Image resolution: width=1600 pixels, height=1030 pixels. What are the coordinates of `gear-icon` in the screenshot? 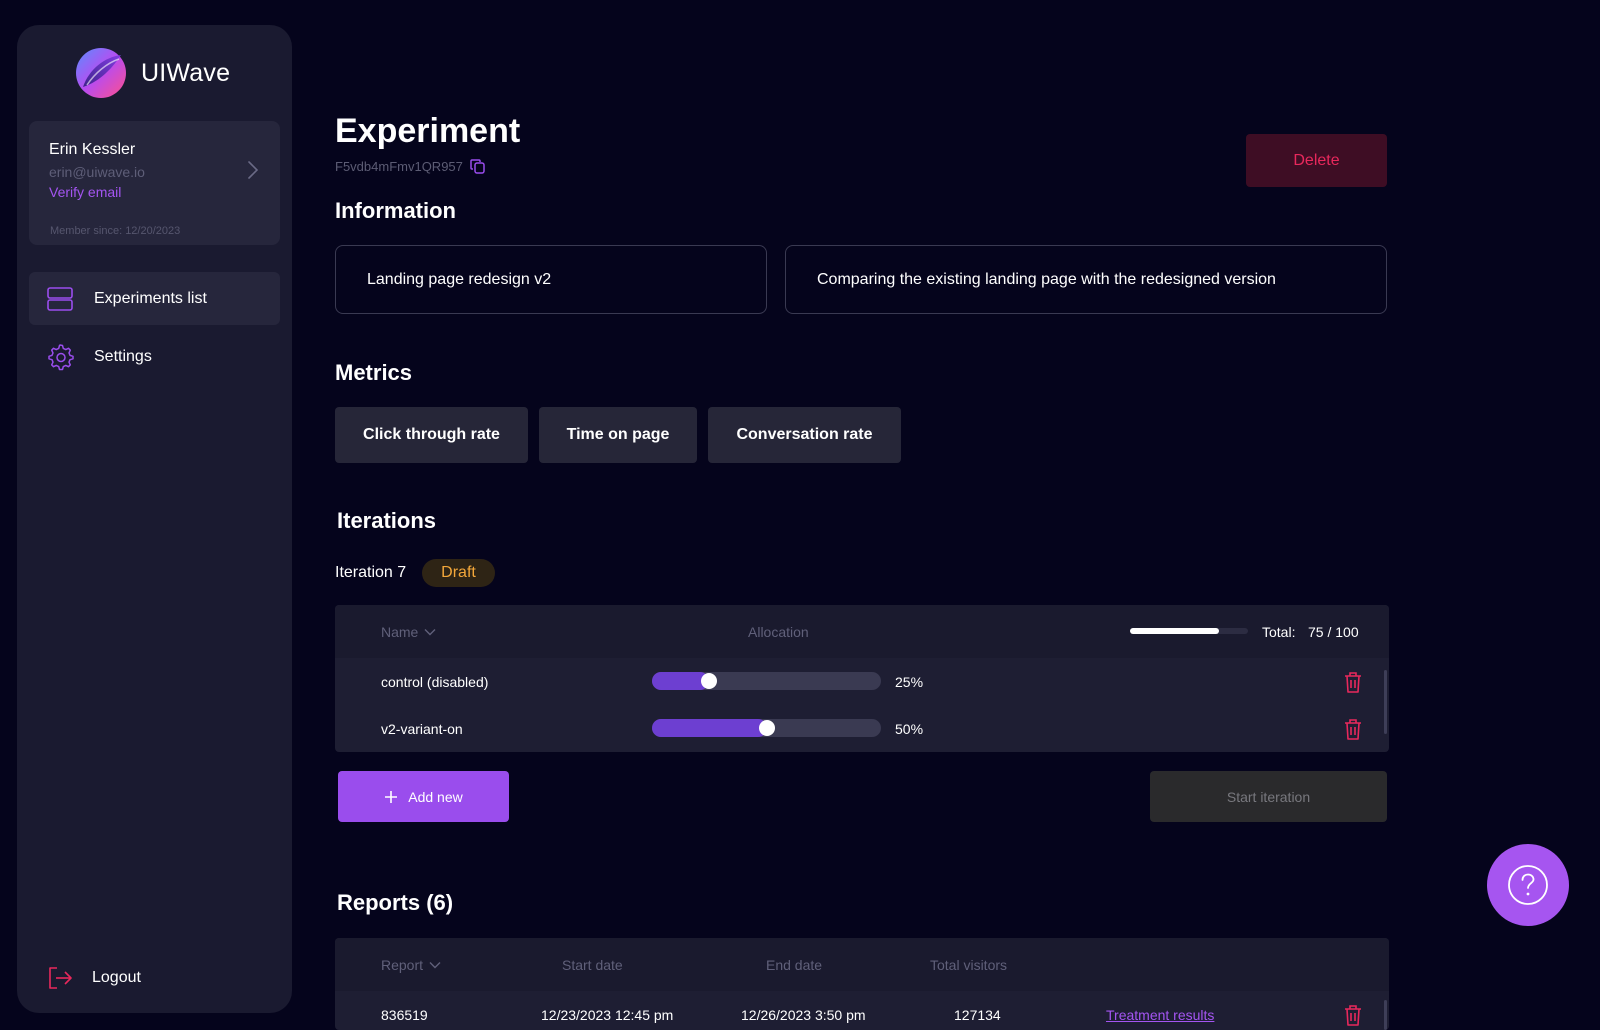 It's located at (61, 356).